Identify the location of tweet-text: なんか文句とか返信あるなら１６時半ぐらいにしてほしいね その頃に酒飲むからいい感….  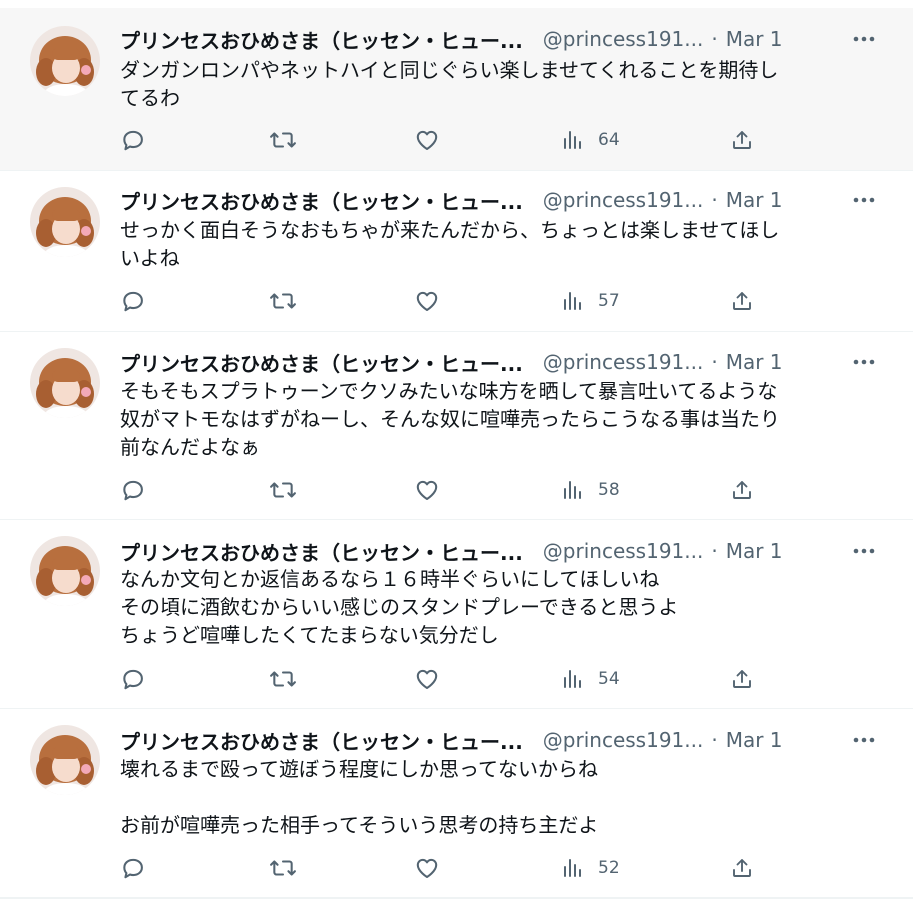
(399, 607).